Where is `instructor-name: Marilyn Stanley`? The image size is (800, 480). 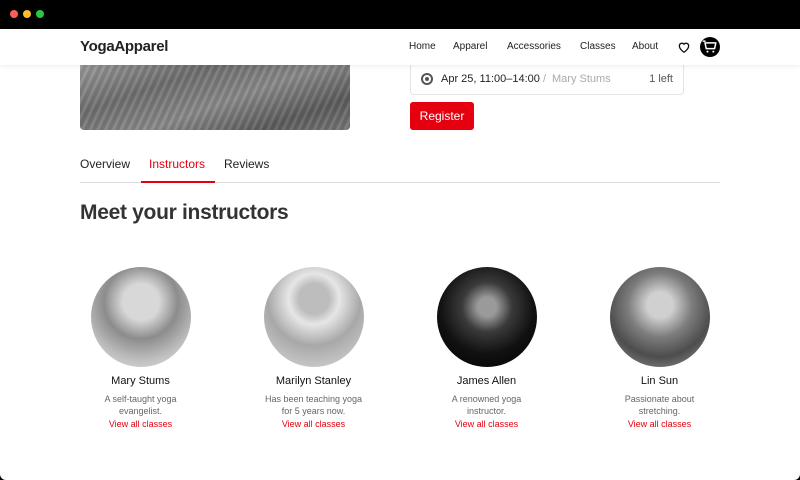 instructor-name: Marilyn Stanley is located at coordinates (313, 381).